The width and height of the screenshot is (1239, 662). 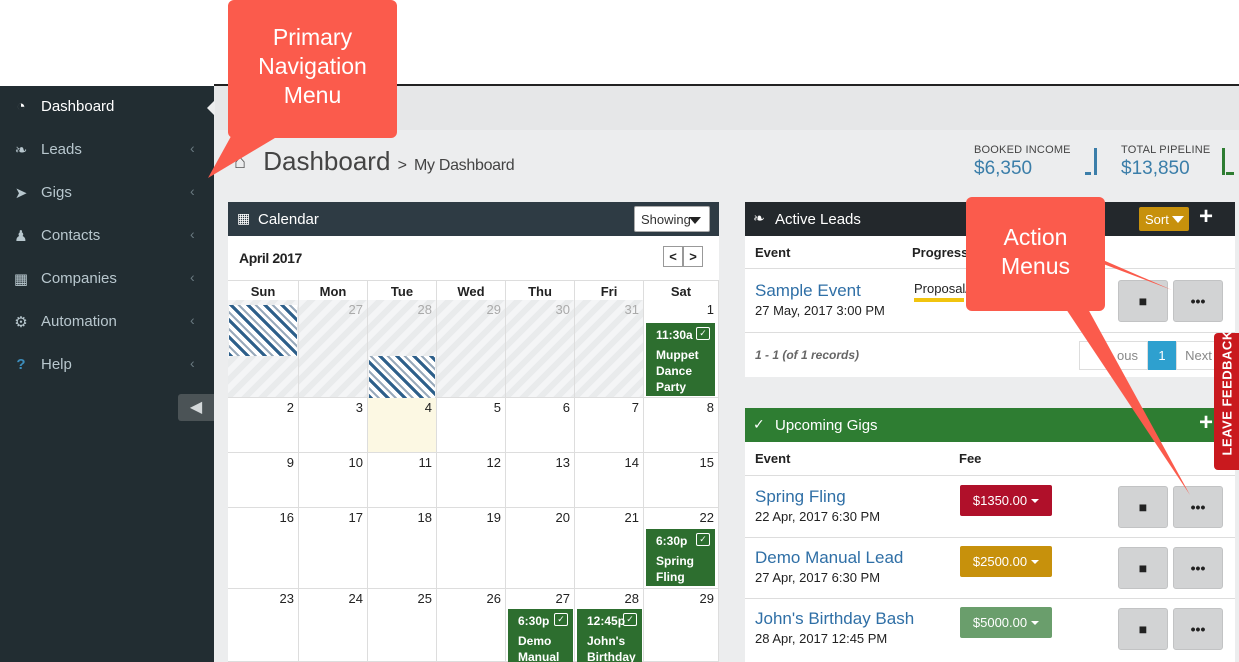 What do you see at coordinates (428, 407) in the screenshot?
I see `day-number: 4` at bounding box center [428, 407].